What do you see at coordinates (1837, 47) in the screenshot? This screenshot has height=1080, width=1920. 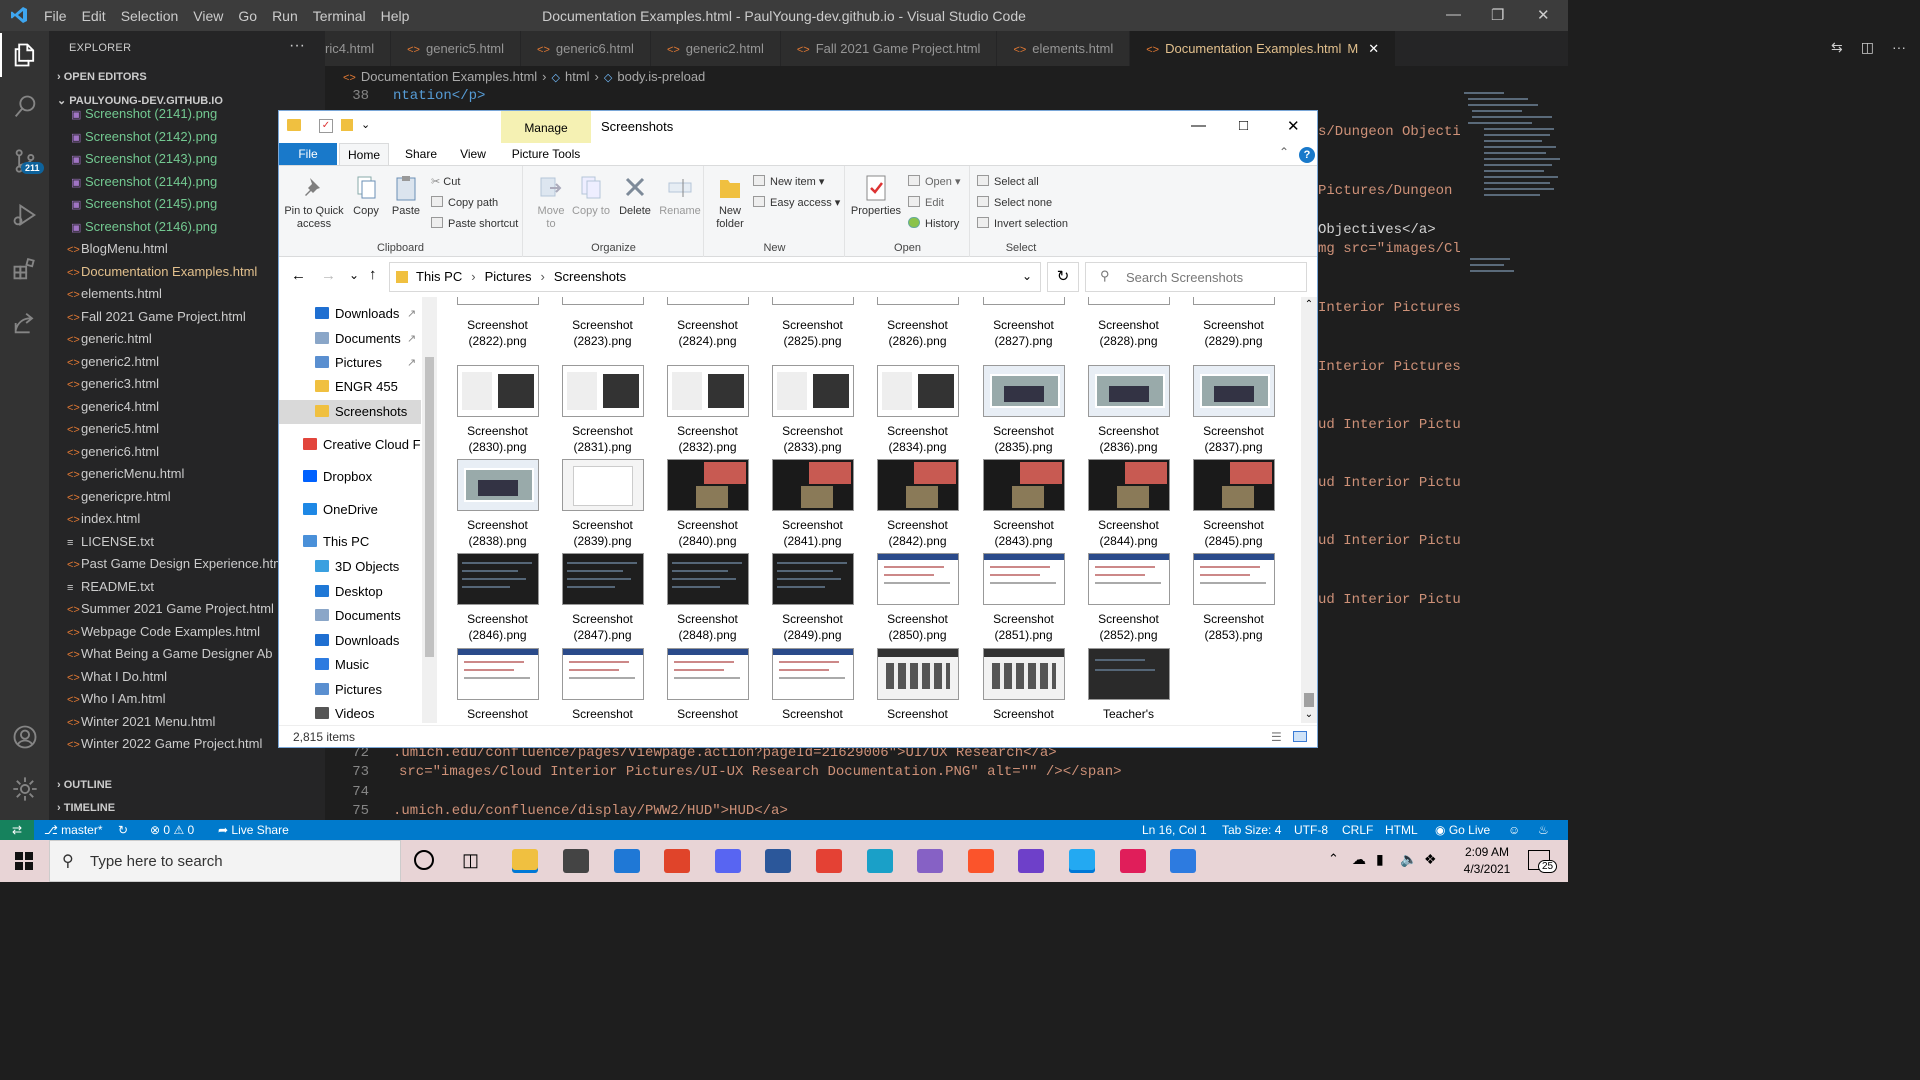 I see `compare-icon: ⇆` at bounding box center [1837, 47].